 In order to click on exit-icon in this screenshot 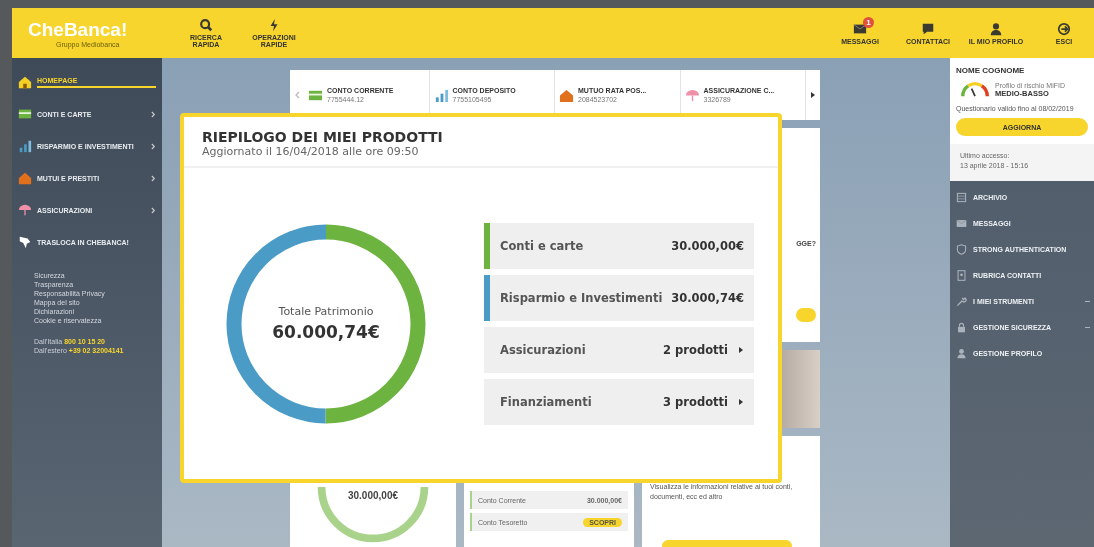, I will do `click(1064, 28)`.